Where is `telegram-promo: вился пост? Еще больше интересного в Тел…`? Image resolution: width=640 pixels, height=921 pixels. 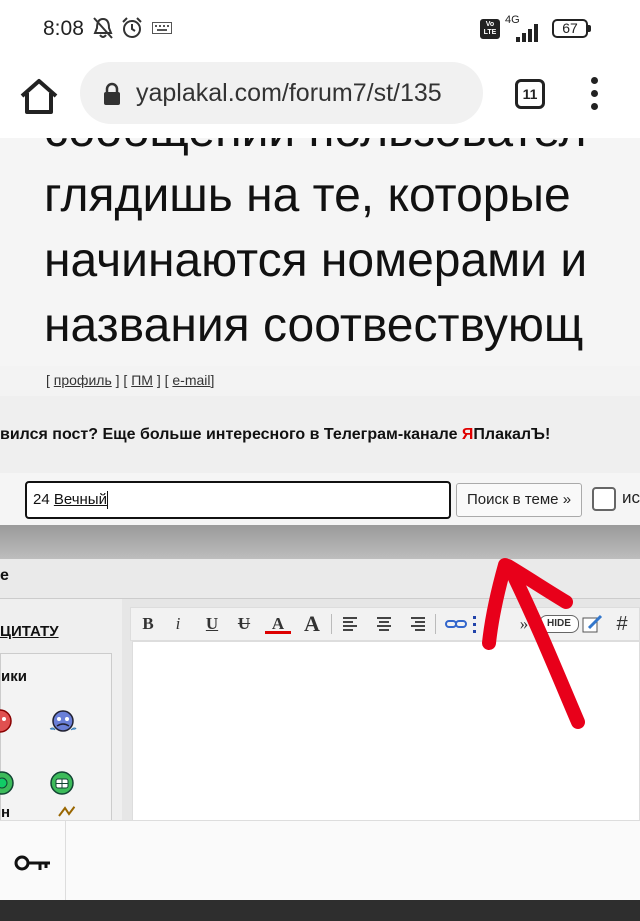 telegram-promo: вился пост? Еще больше интересного в Тел… is located at coordinates (275, 435).